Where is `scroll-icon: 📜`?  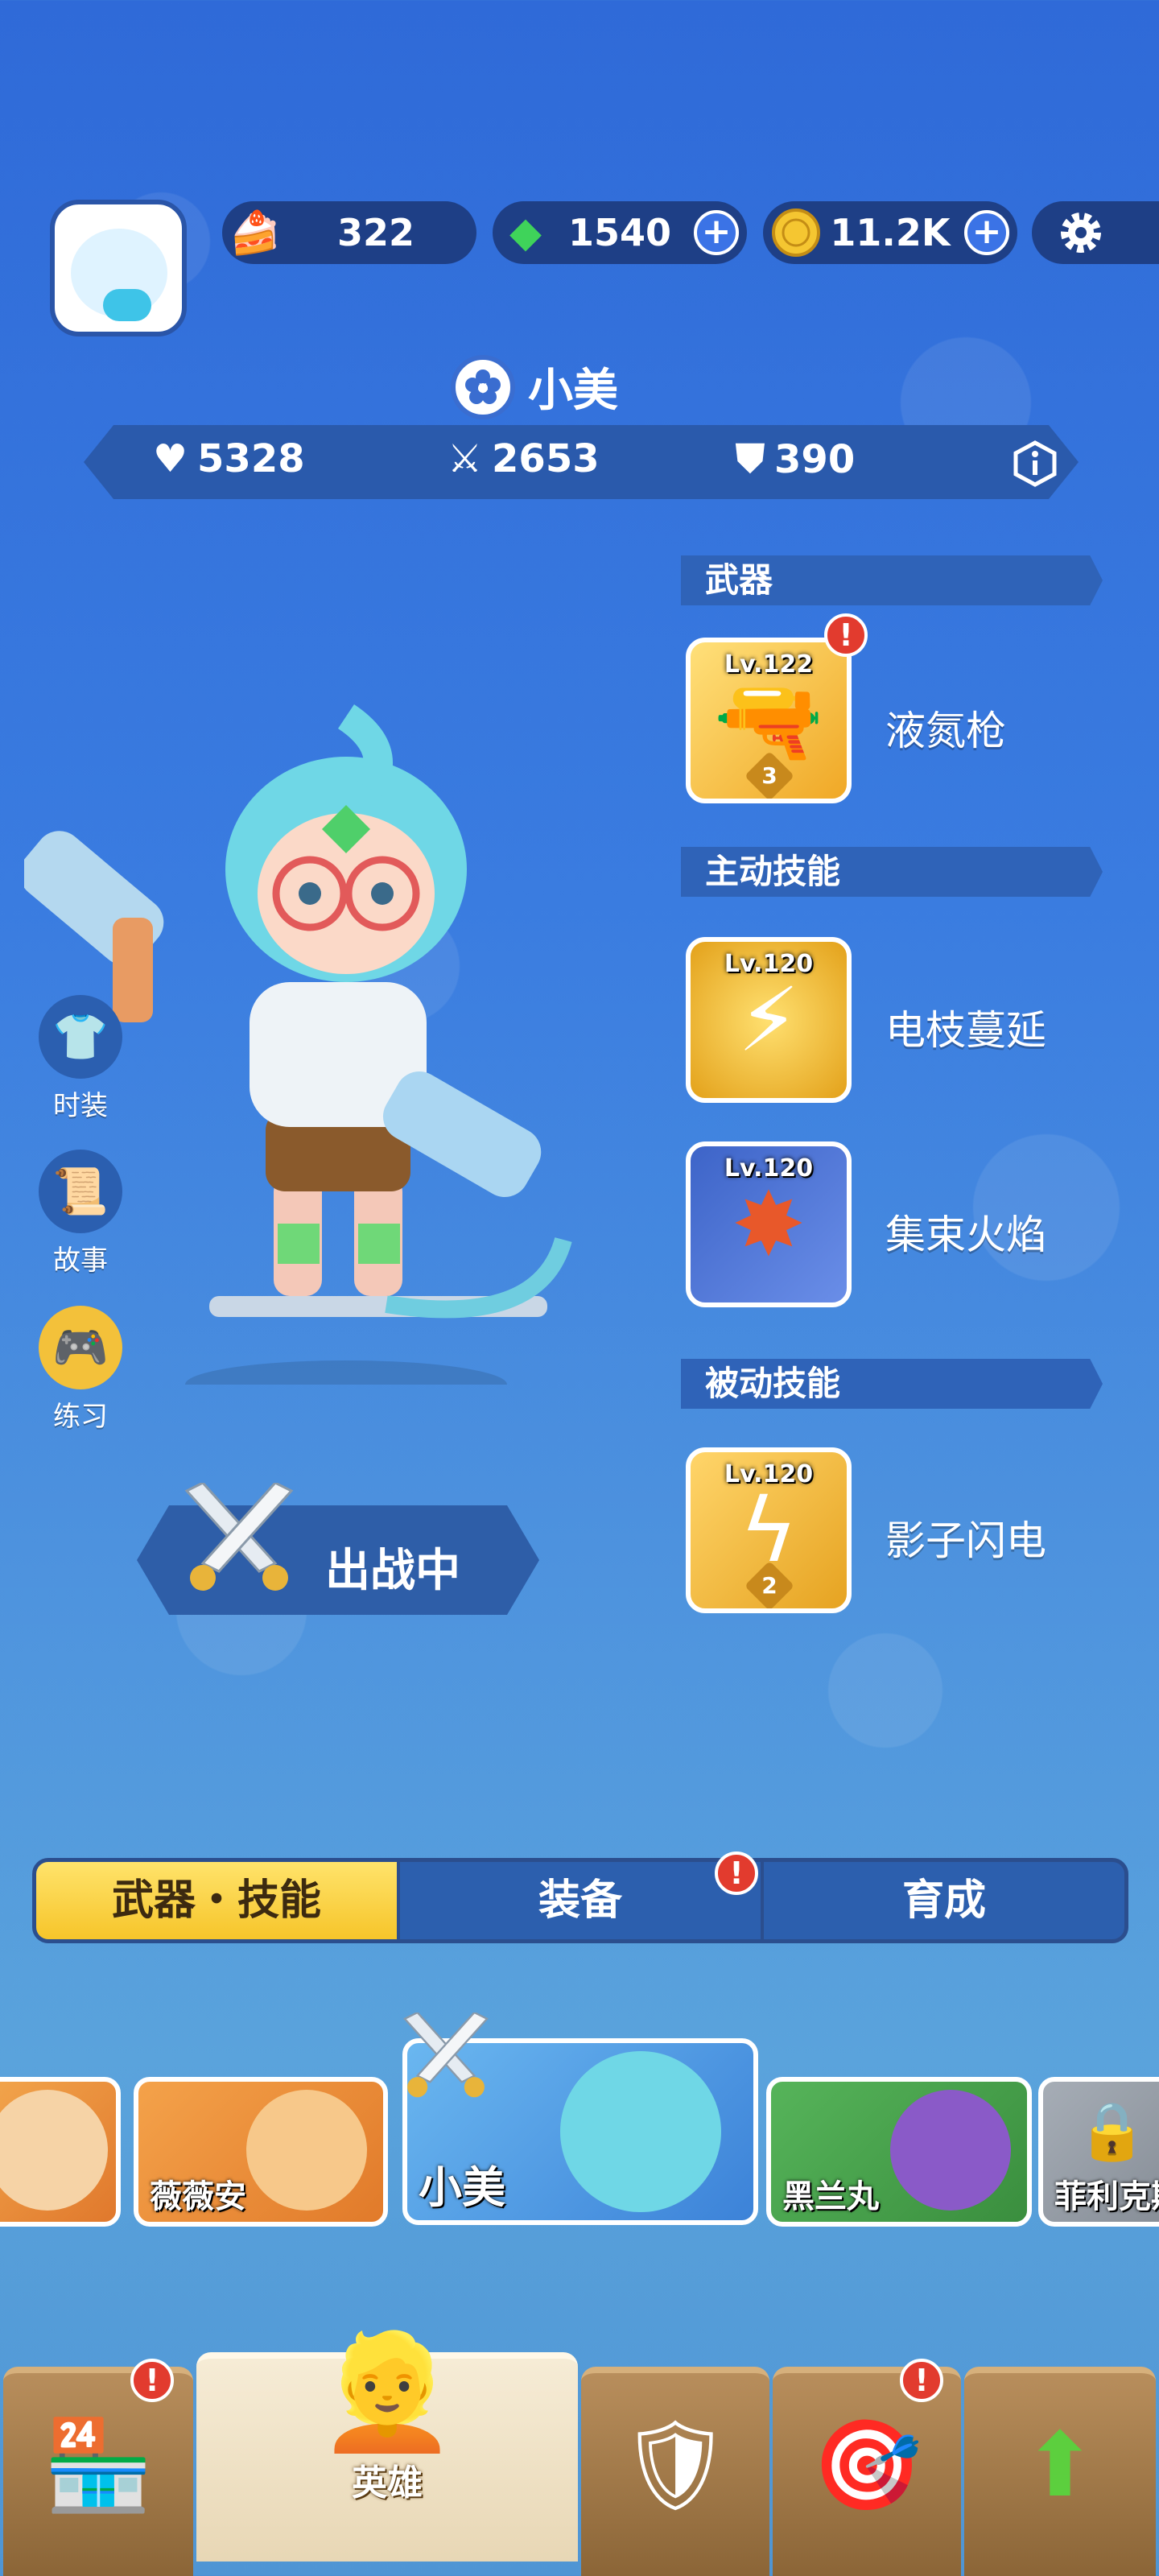
scroll-icon: 📜 is located at coordinates (80, 1191).